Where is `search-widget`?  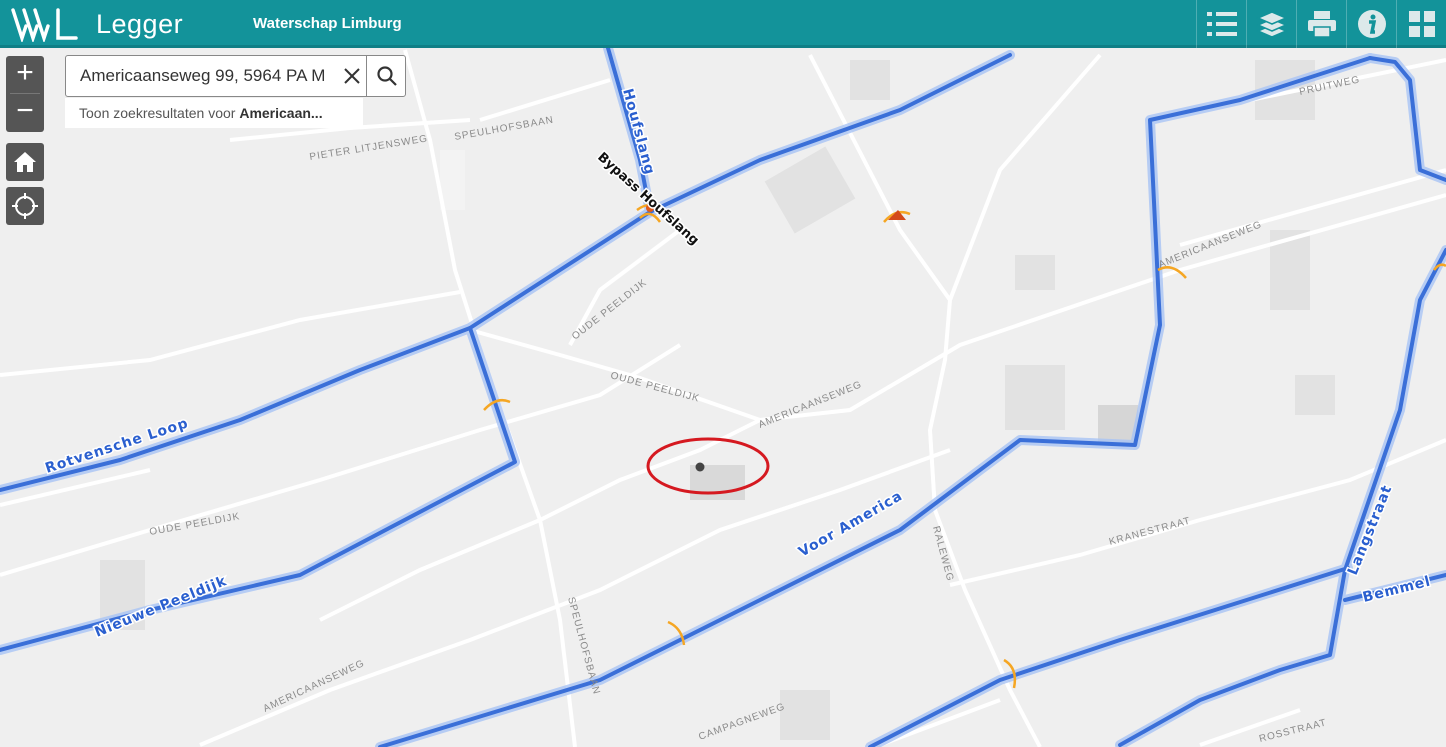
search-widget is located at coordinates (235, 76).